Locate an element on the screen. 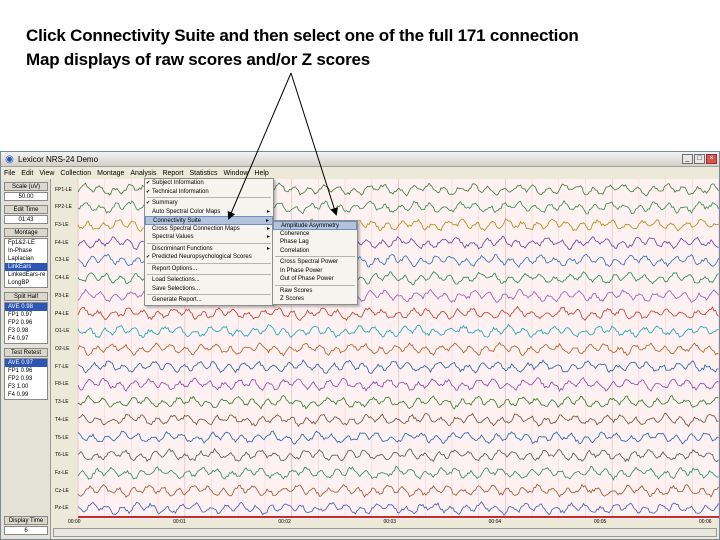 The height and width of the screenshot is (540, 720). montage-button: Montage is located at coordinates (26, 232).